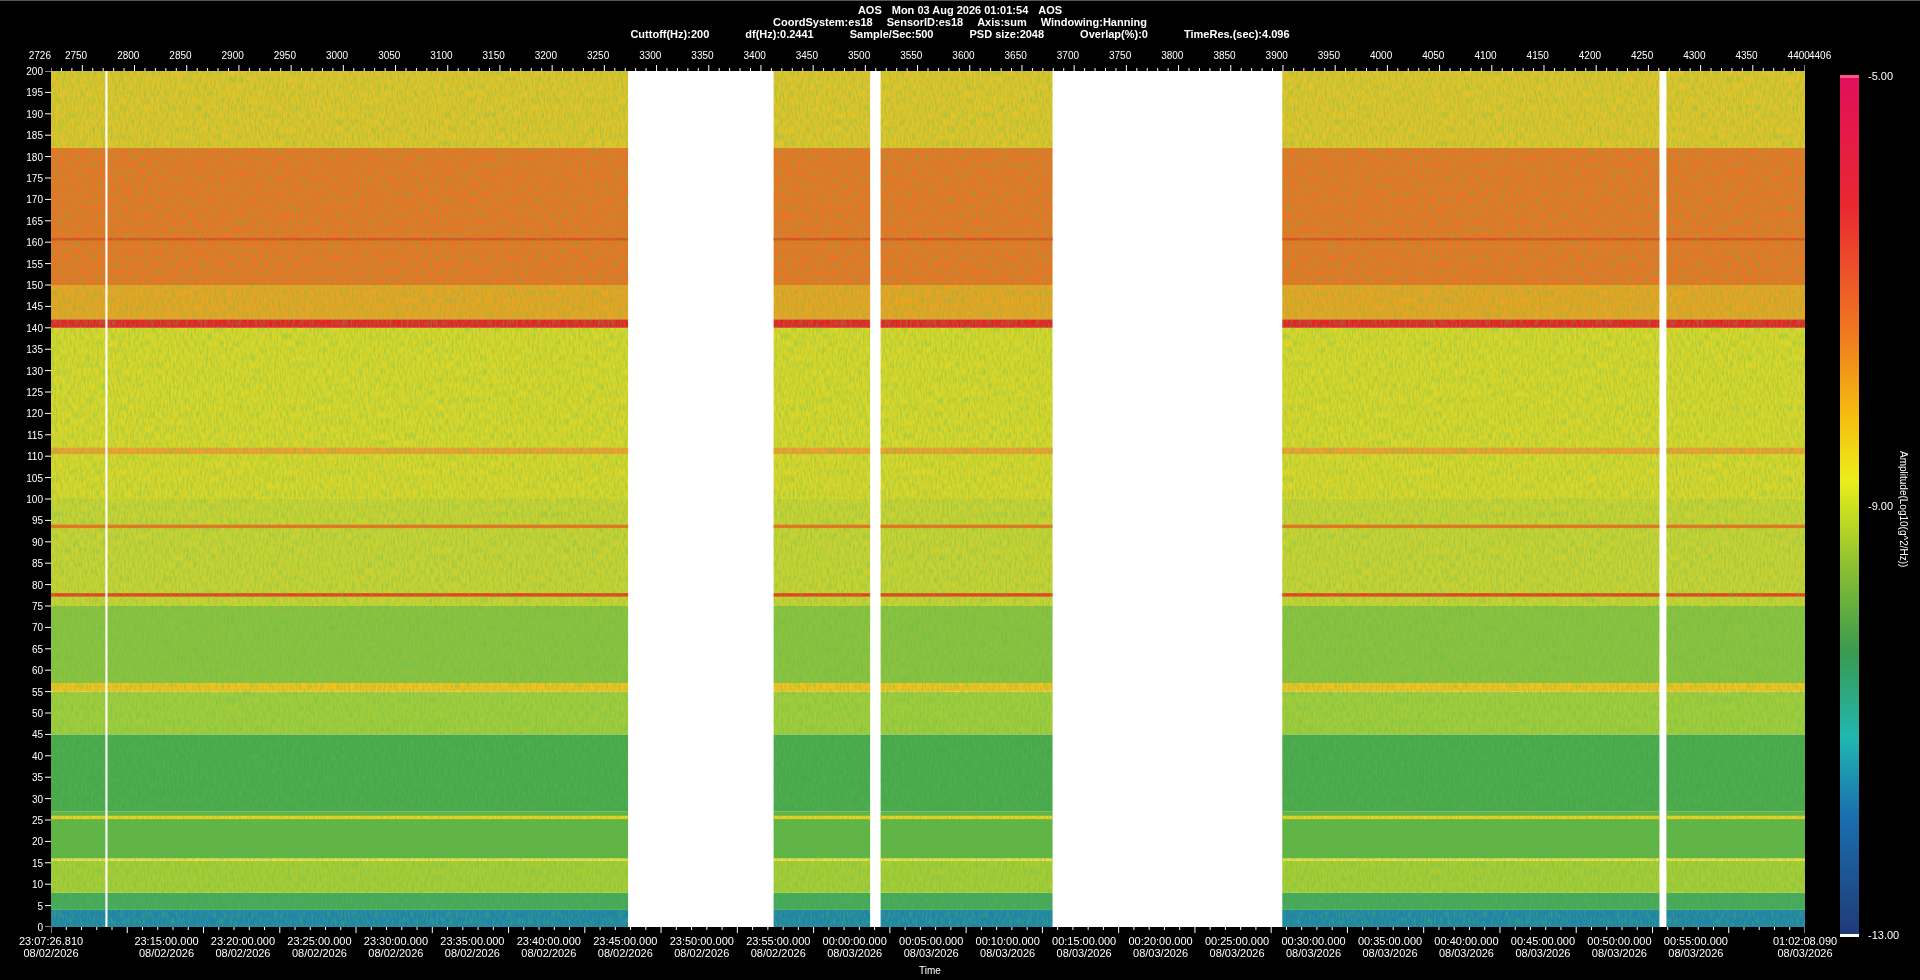 This screenshot has height=980, width=1920. I want to click on colorbar-tick-label: -5.00, so click(1881, 76).